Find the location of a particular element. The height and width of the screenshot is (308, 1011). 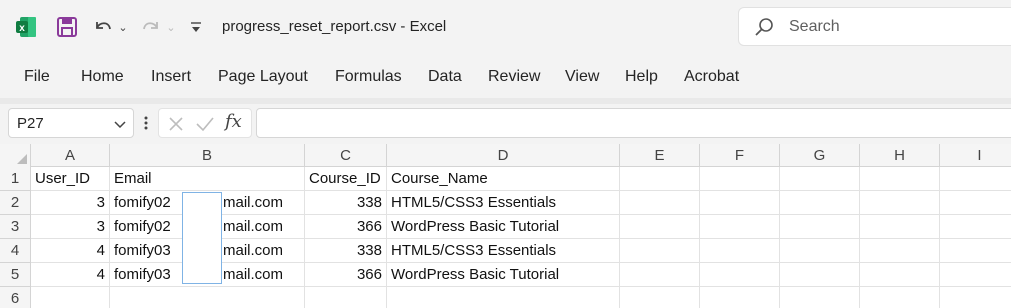

row-header-4: 4 is located at coordinates (15, 251).